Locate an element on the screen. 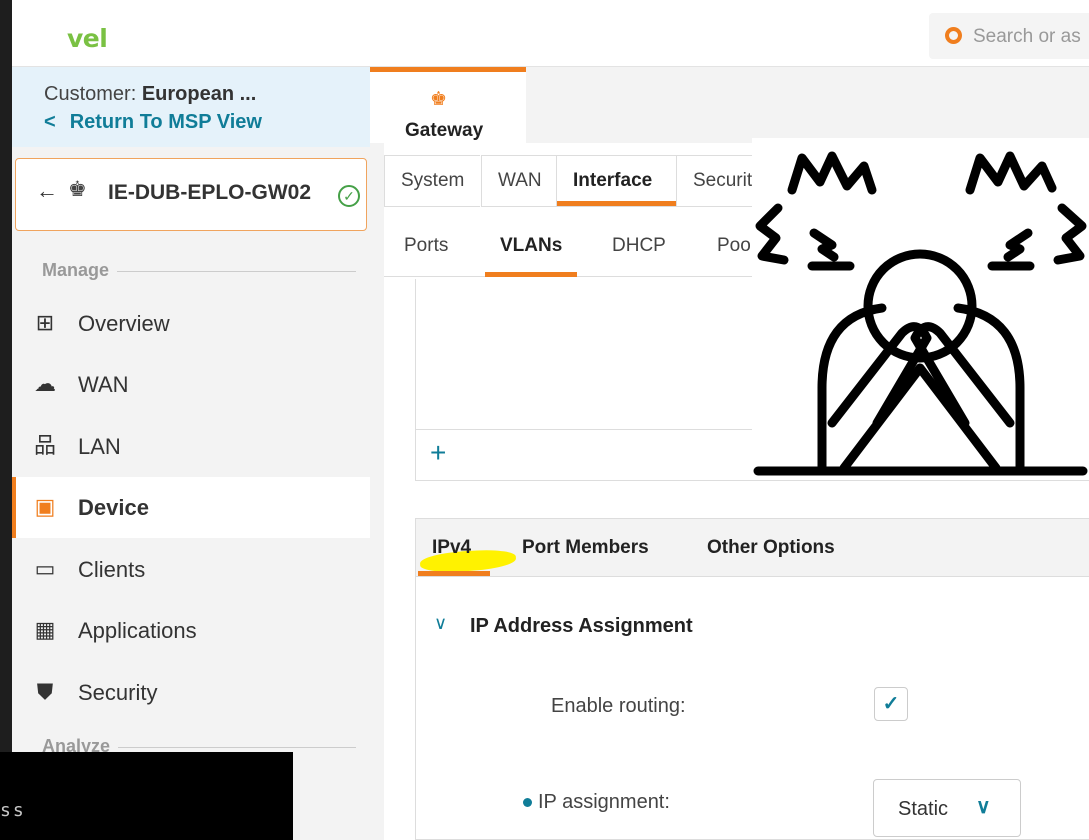 The image size is (1089, 840). tab-vlans: VLANs is located at coordinates (531, 246).